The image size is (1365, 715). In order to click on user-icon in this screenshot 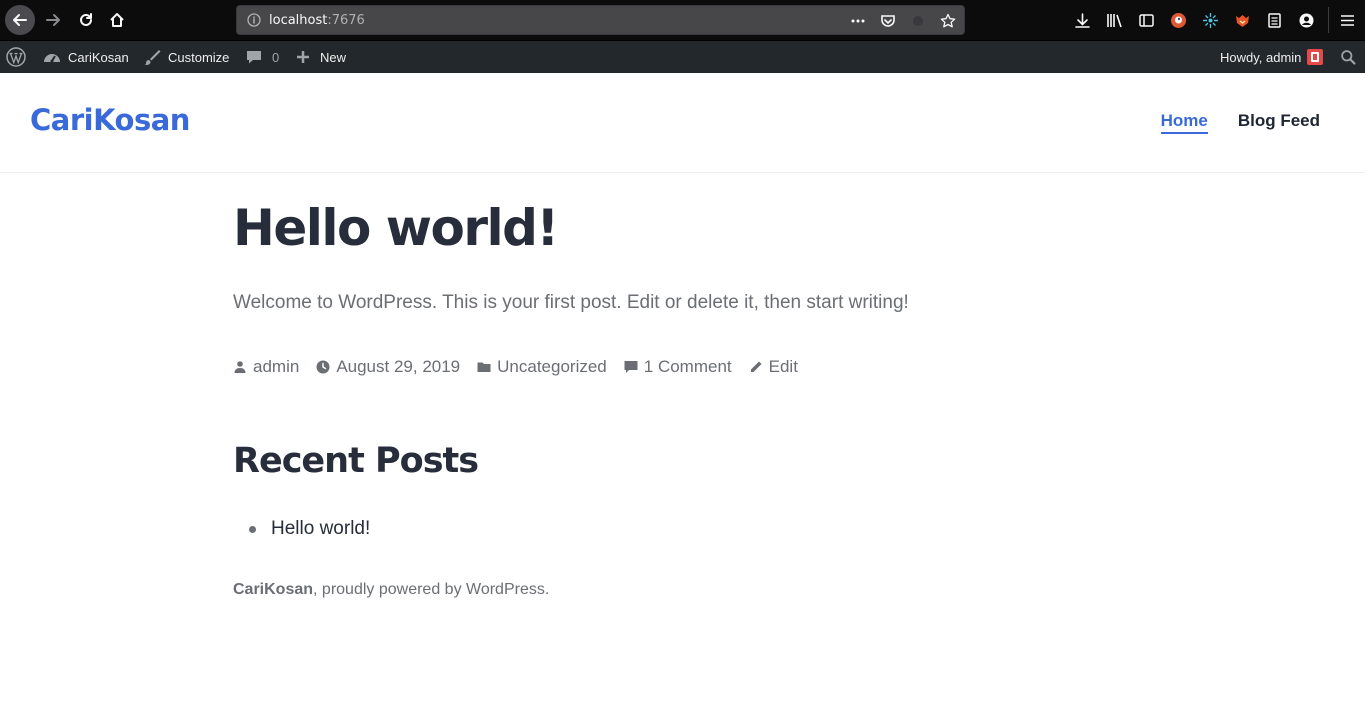, I will do `click(240, 367)`.